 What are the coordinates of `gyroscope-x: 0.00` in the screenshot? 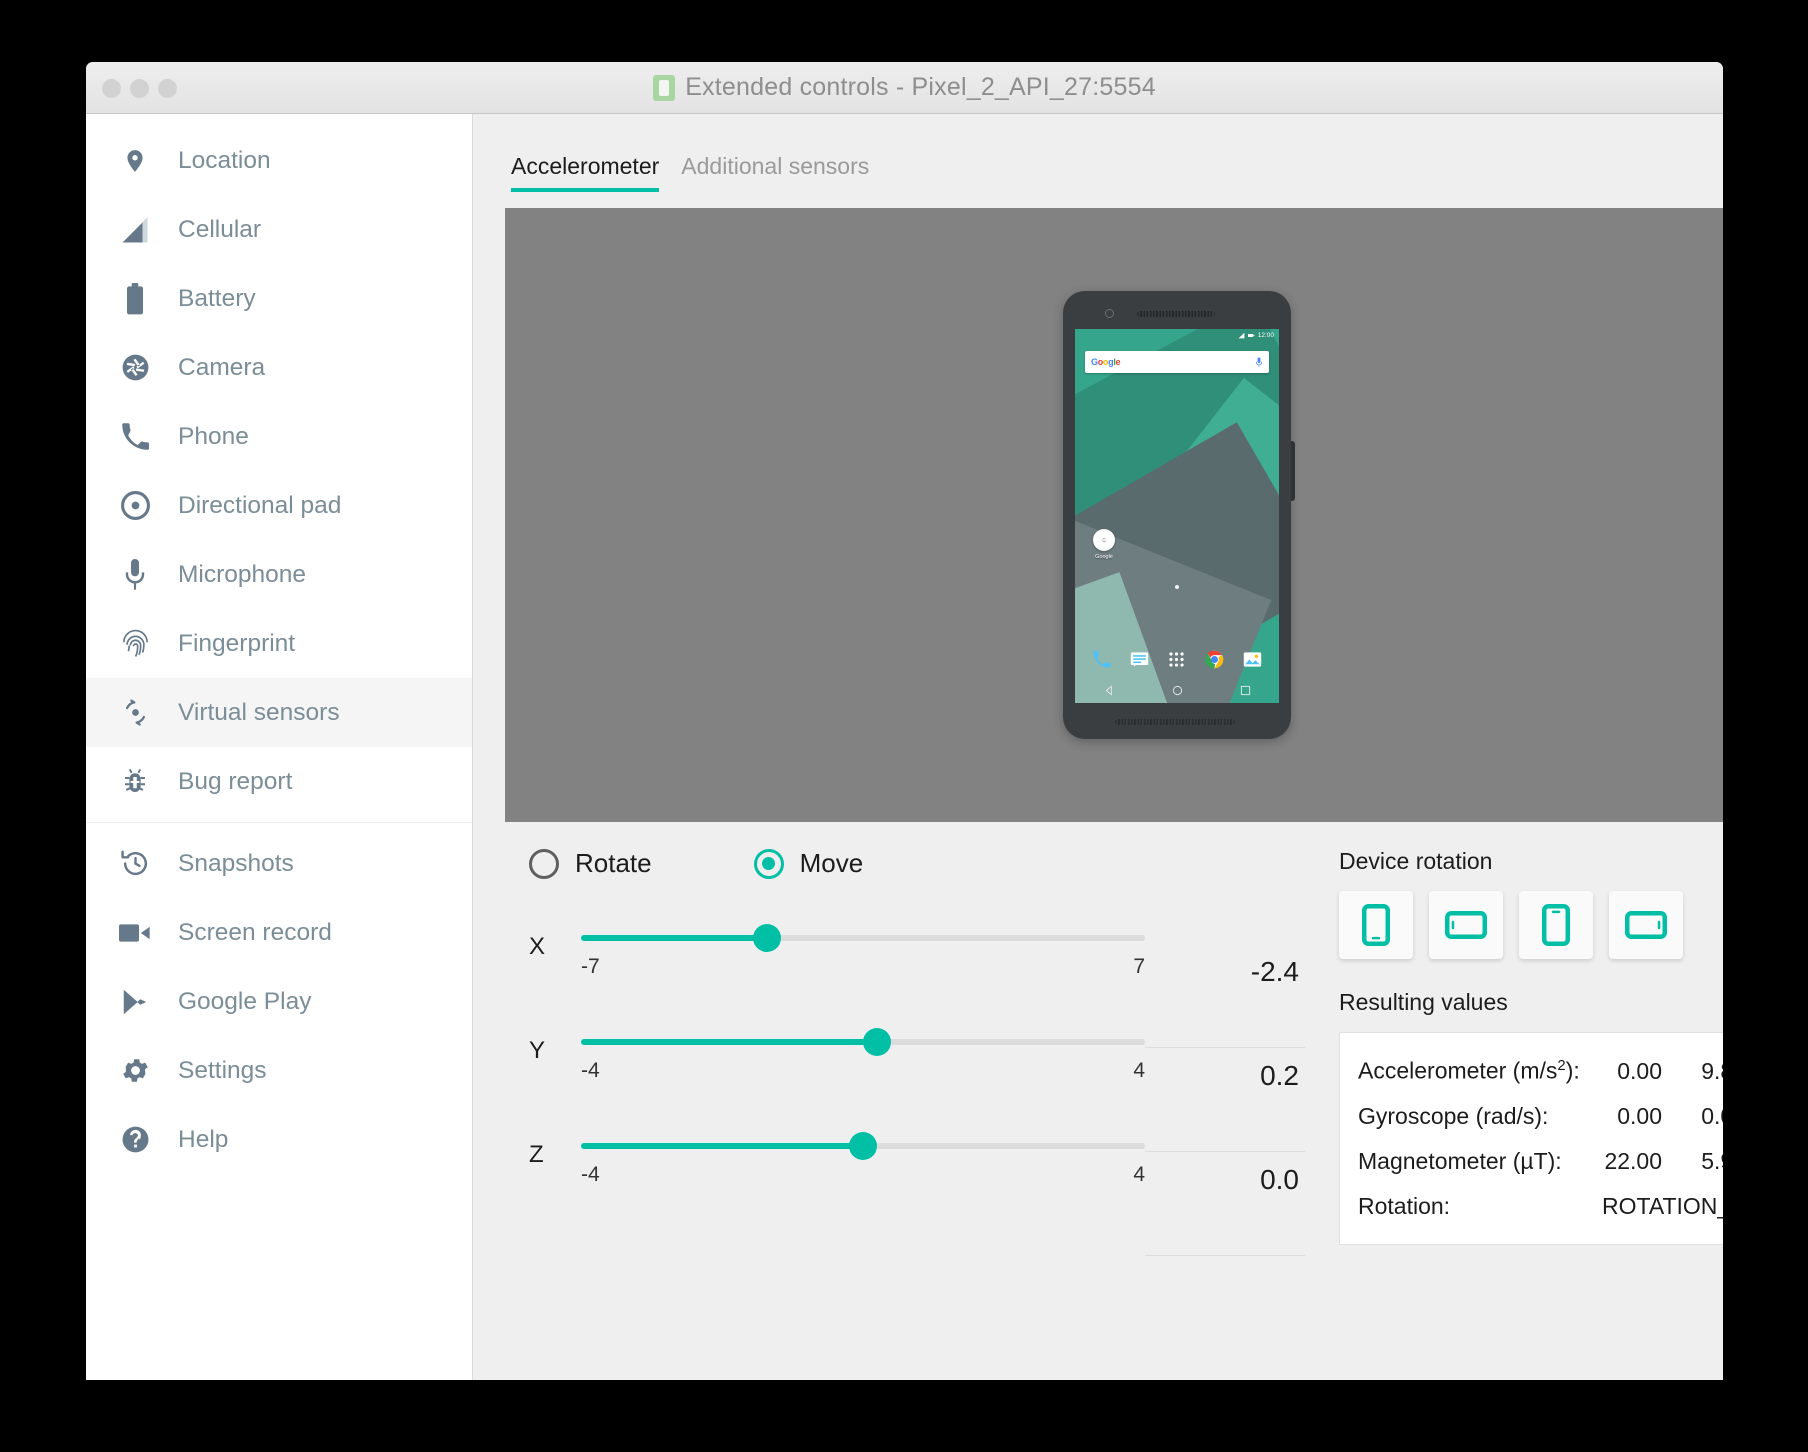 It's located at (1639, 1115).